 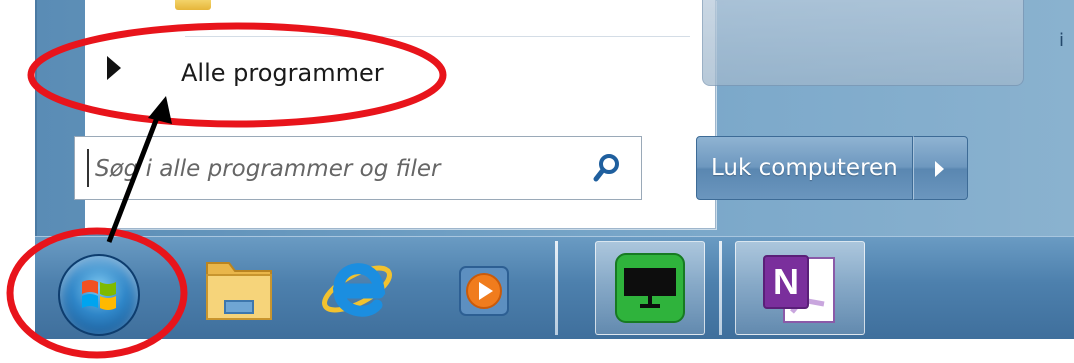 I want to click on media-player-icon, so click(x=484, y=291).